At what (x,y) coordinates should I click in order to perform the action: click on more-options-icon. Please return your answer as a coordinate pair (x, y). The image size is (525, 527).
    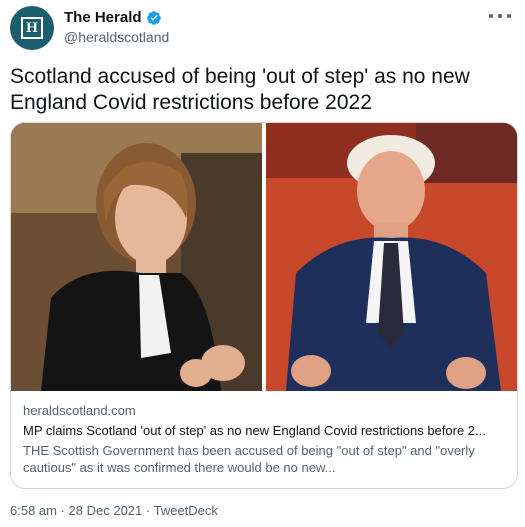
    Looking at the image, I should click on (500, 16).